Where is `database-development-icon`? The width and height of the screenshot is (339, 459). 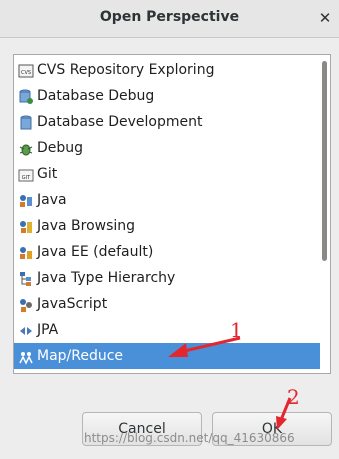
database-development-icon is located at coordinates (26, 122).